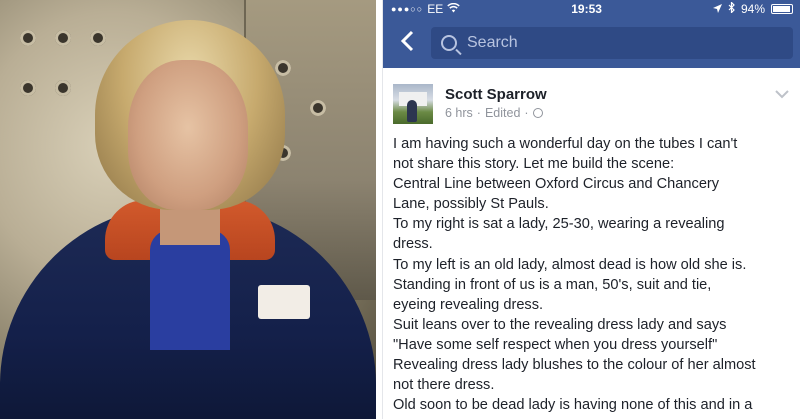 Image resolution: width=800 pixels, height=419 pixels. I want to click on avatar-person, so click(412, 111).